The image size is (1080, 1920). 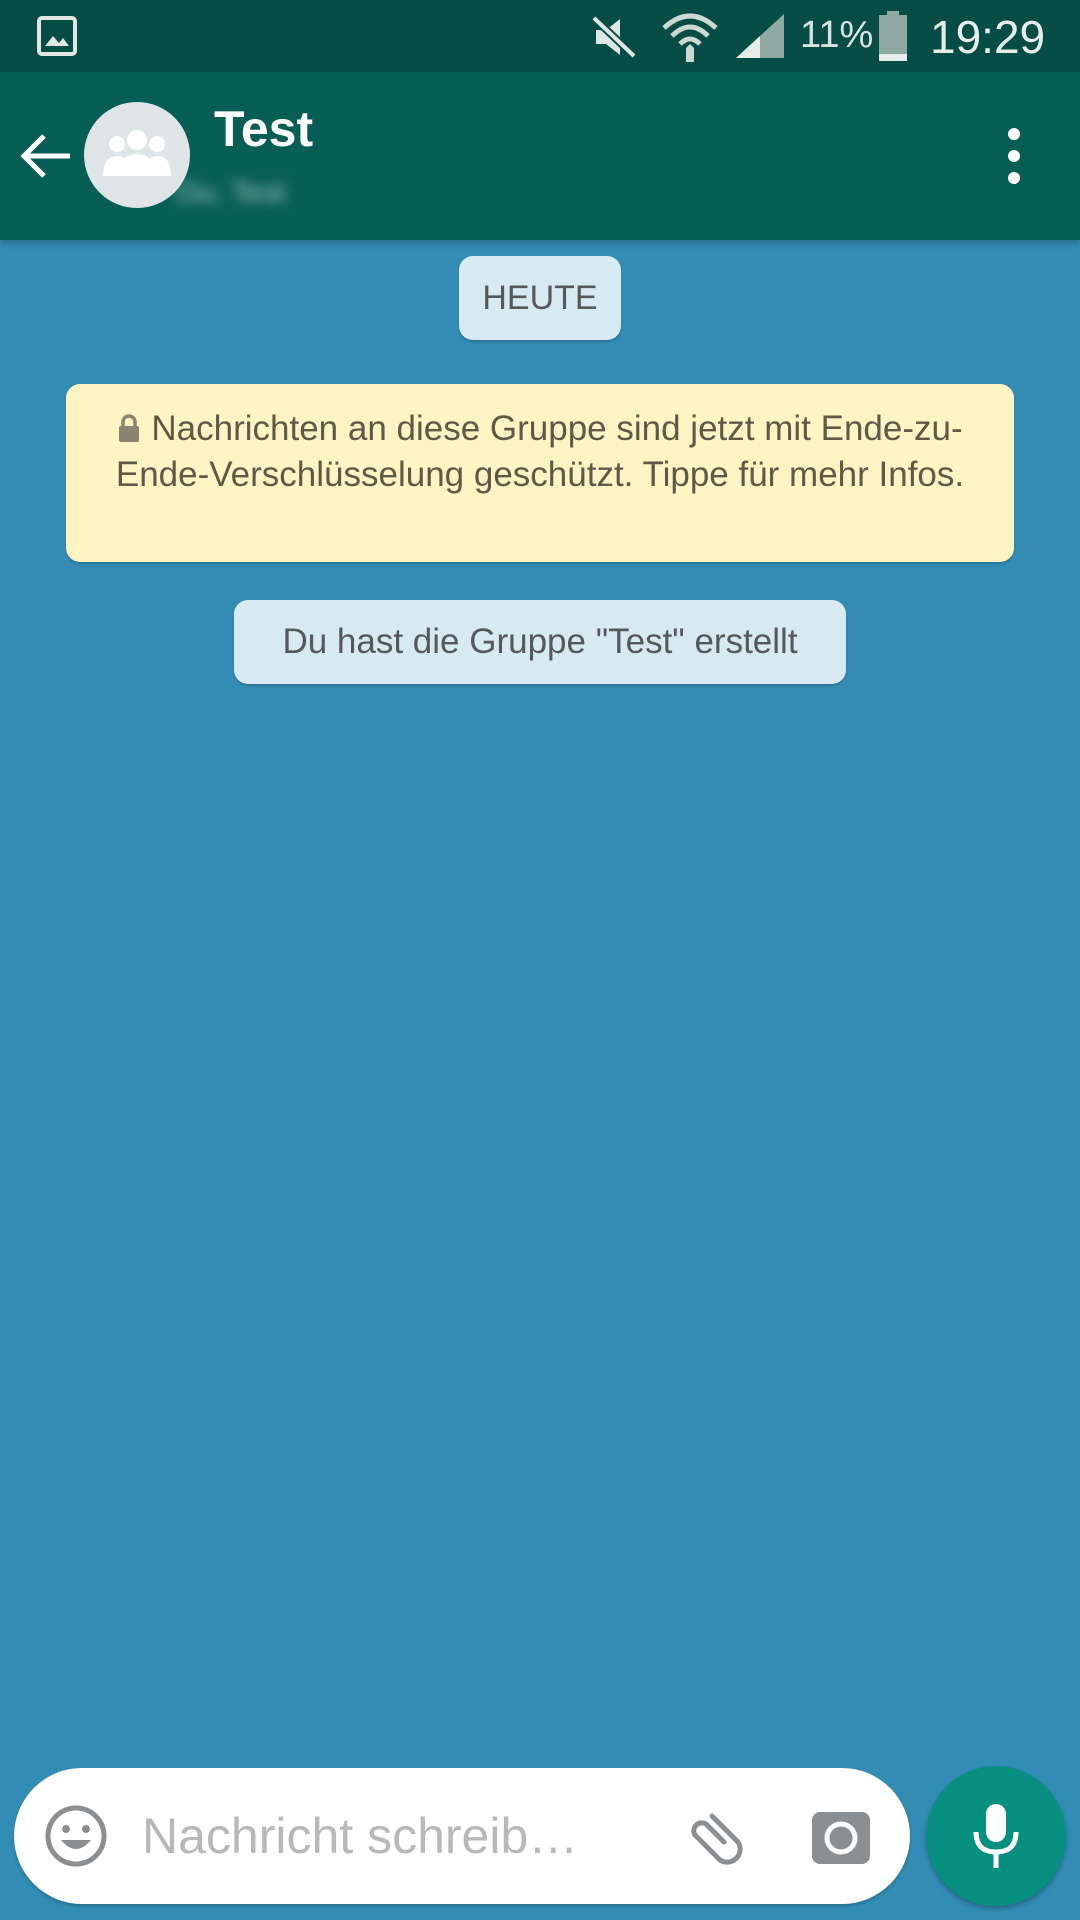 What do you see at coordinates (276, 206) in the screenshot?
I see `chat-subtitle-blurred: Du, Test` at bounding box center [276, 206].